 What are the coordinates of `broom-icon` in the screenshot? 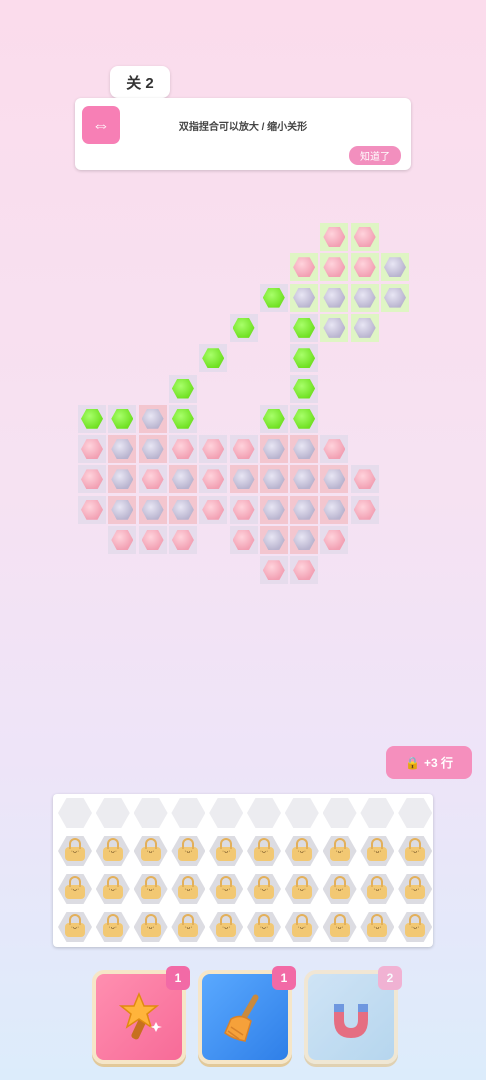 It's located at (241, 1018).